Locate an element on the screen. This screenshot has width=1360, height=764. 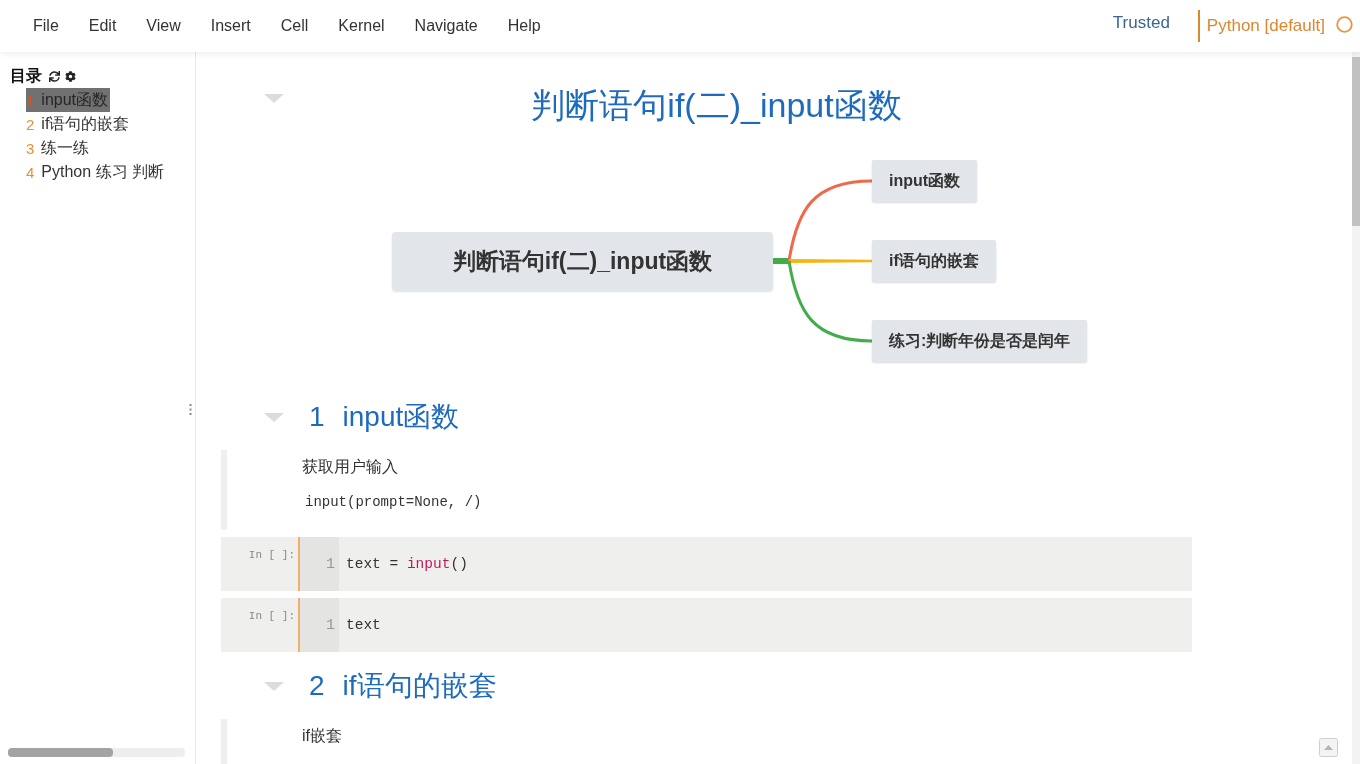
paragraph: if嵌套 is located at coordinates (322, 736).